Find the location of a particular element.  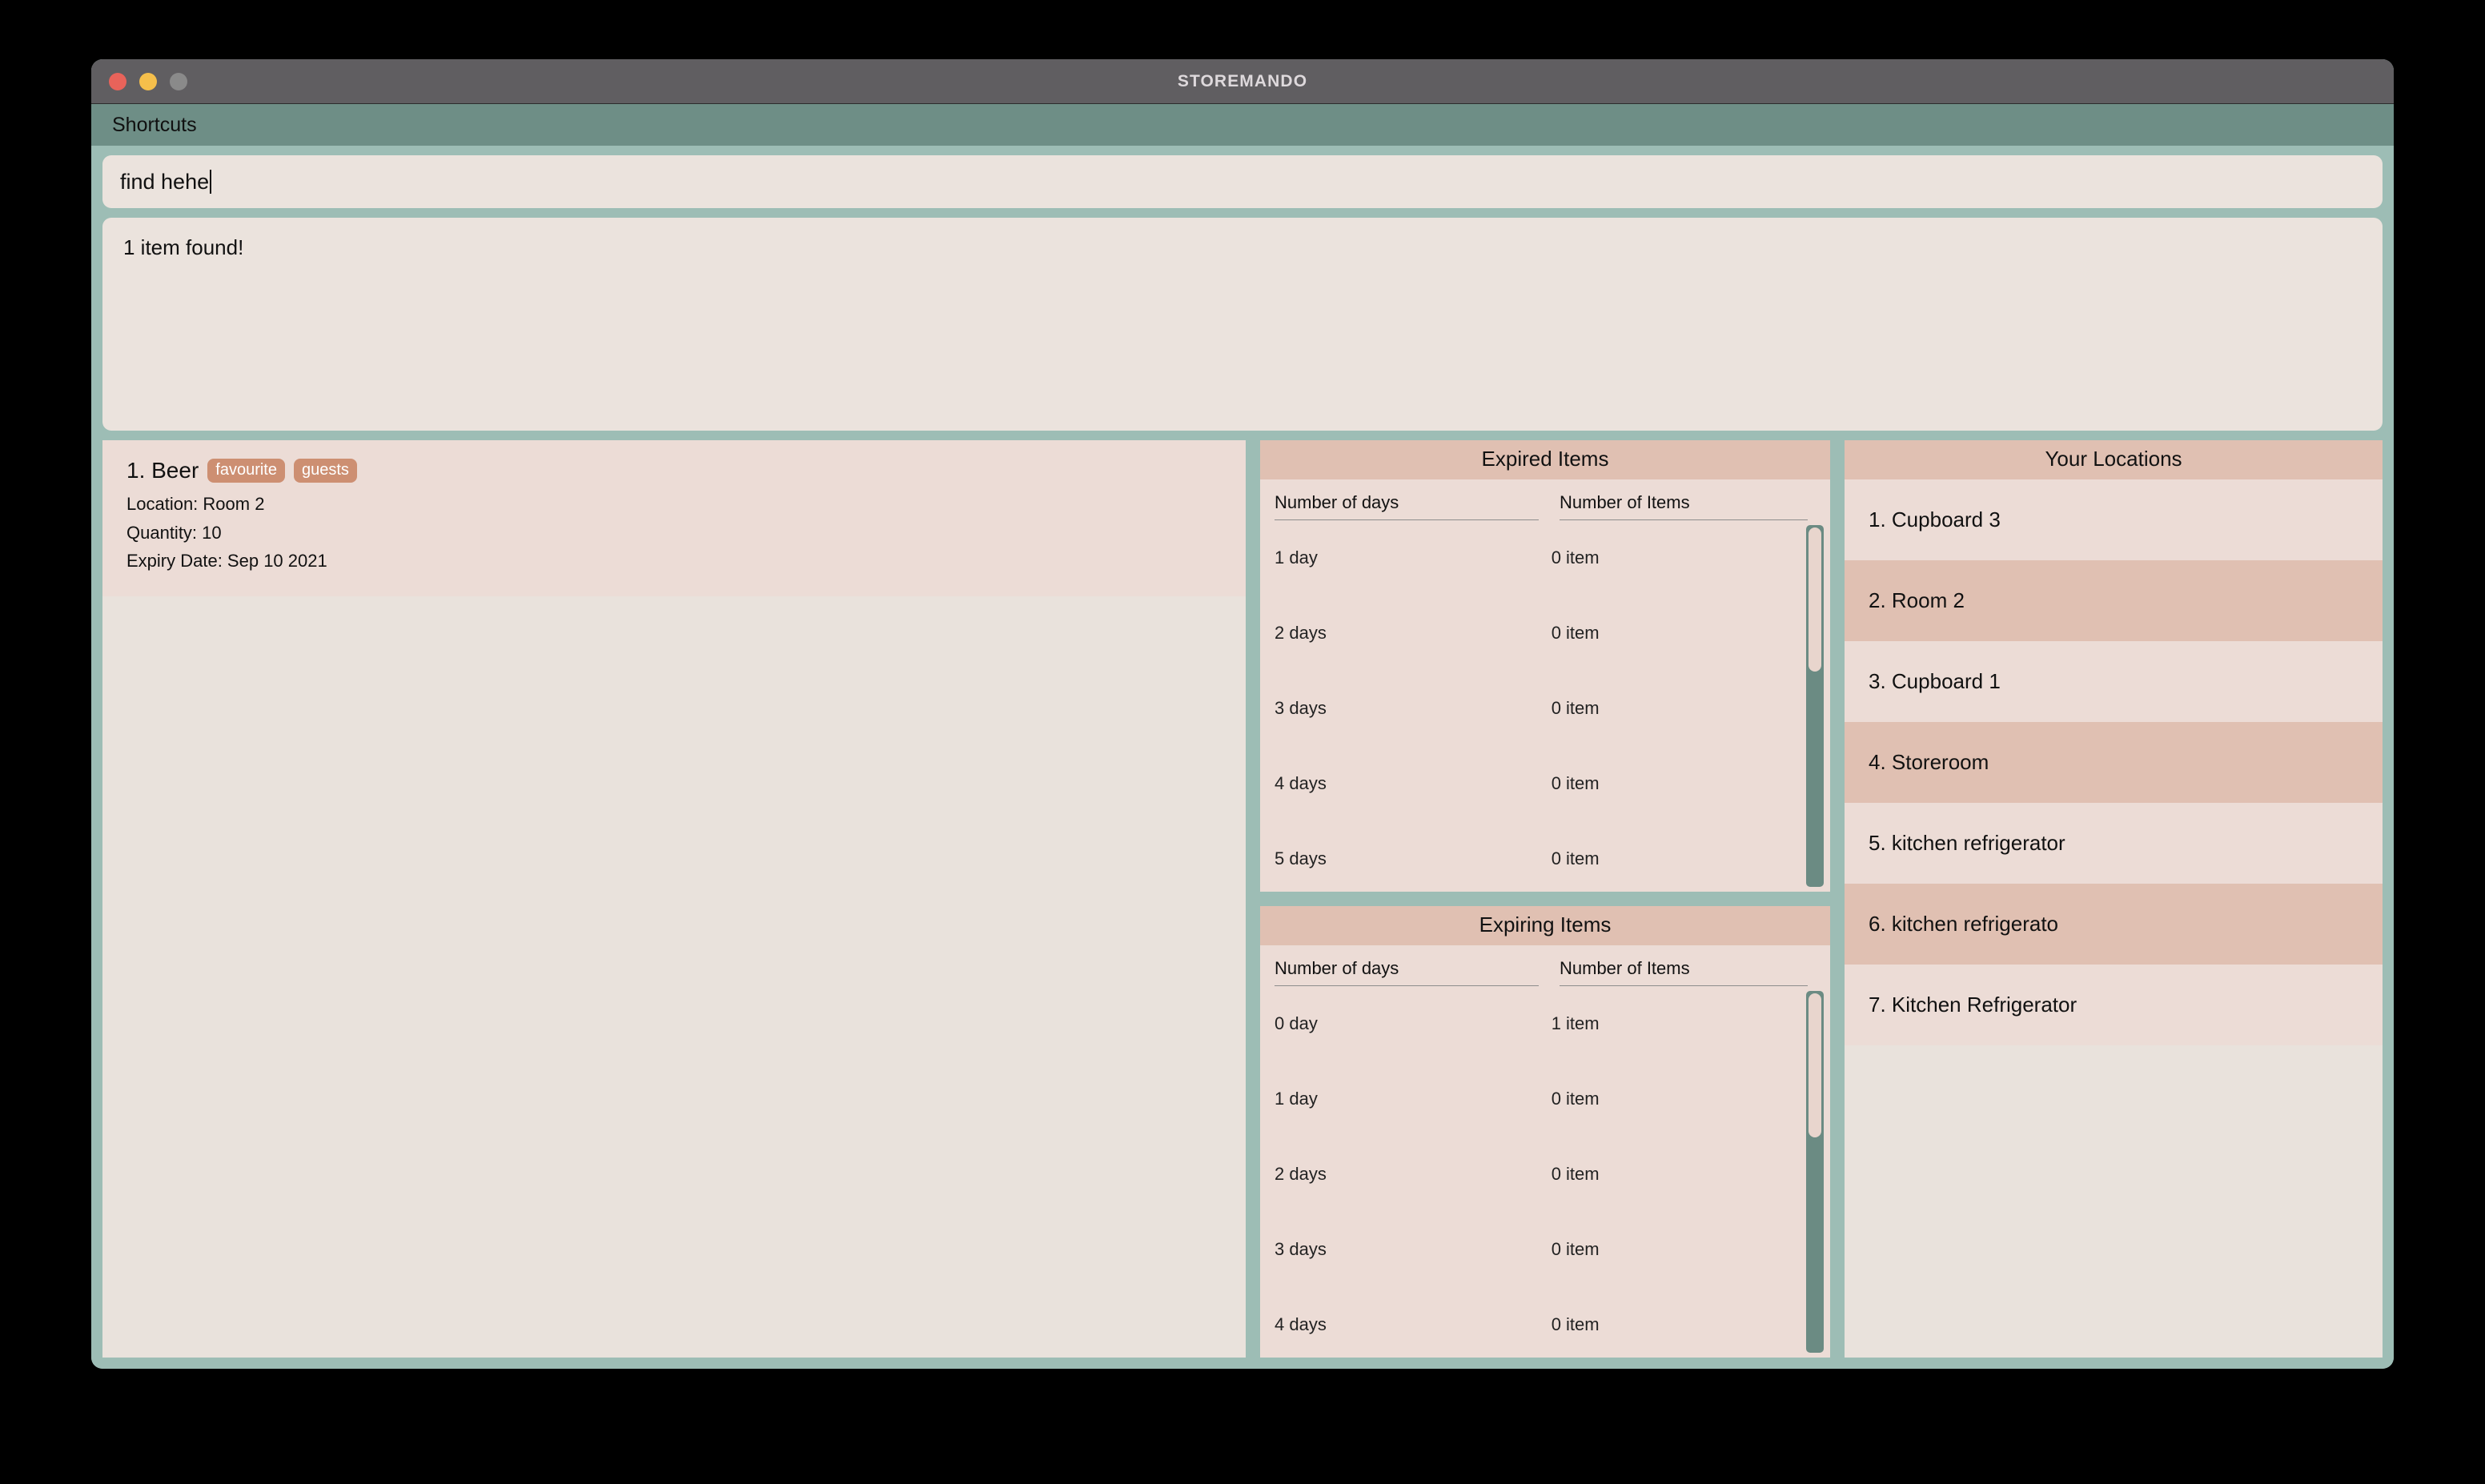

item-expiry-date: Expiry Date: Sep 10 2021 is located at coordinates (226, 561).